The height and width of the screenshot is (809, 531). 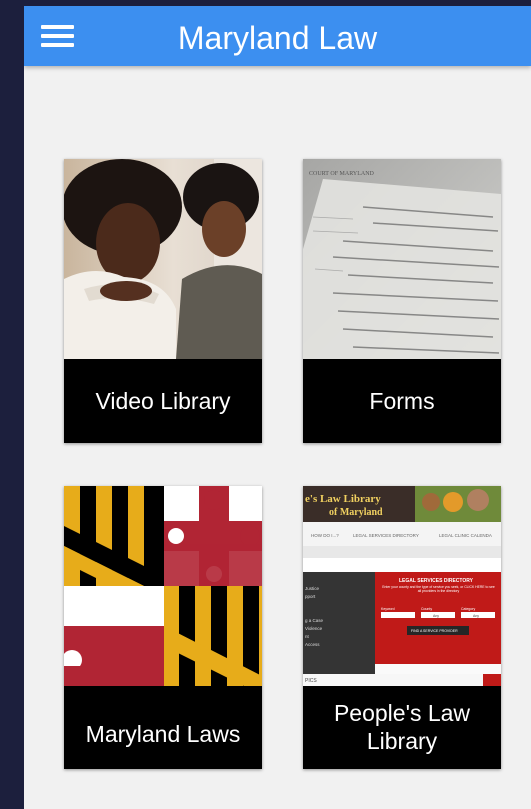 I want to click on tile-maryland-laws: Maryland Laws, so click(x=163, y=627).